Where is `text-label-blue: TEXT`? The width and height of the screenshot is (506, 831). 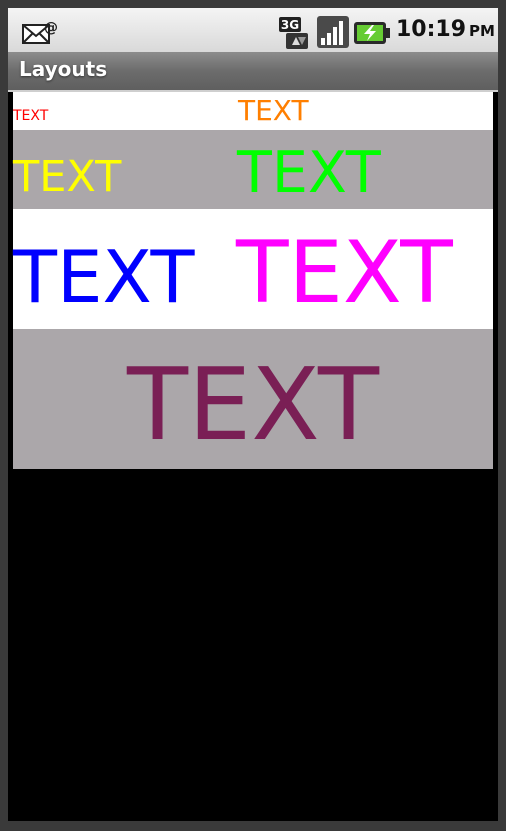
text-label-blue: TEXT is located at coordinates (104, 277).